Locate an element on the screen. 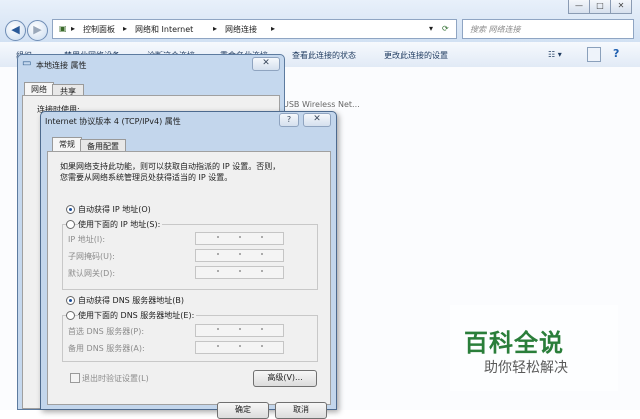 This screenshot has height=419, width=640. help-icon: ? is located at coordinates (616, 53).